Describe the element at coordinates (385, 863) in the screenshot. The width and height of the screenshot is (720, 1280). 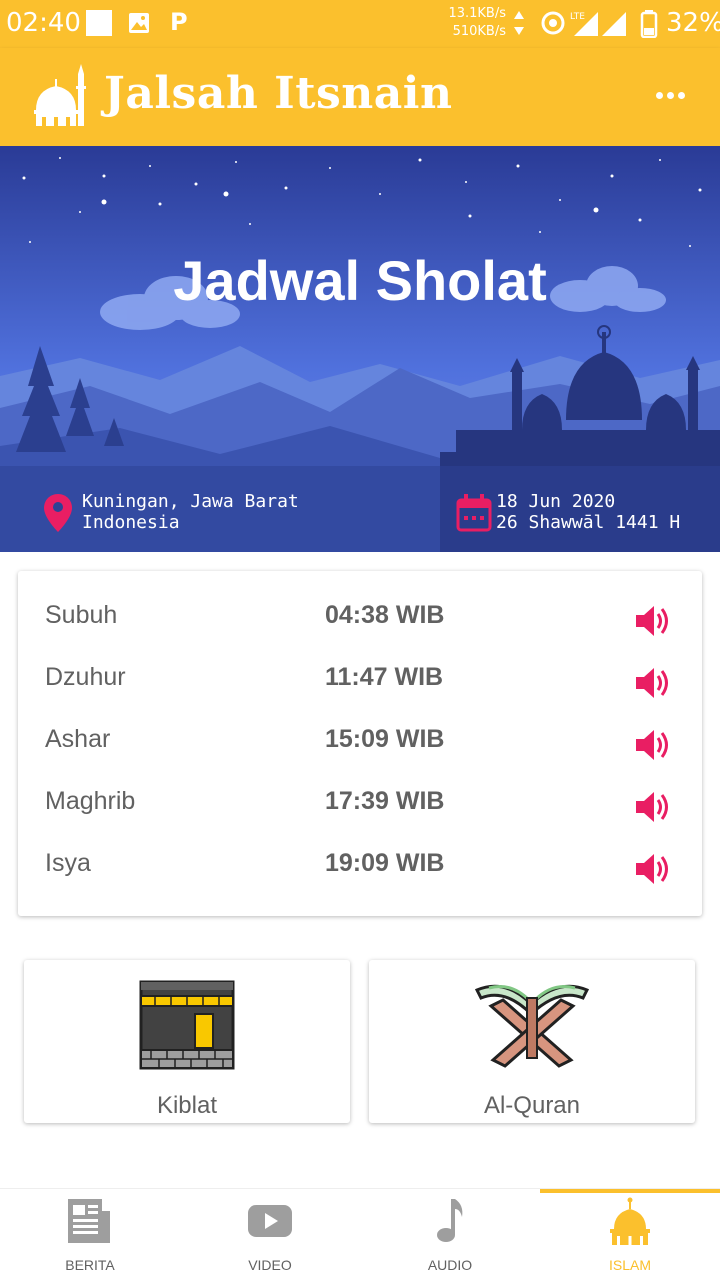
I see `prayer-time: 19:09 WIB` at that location.